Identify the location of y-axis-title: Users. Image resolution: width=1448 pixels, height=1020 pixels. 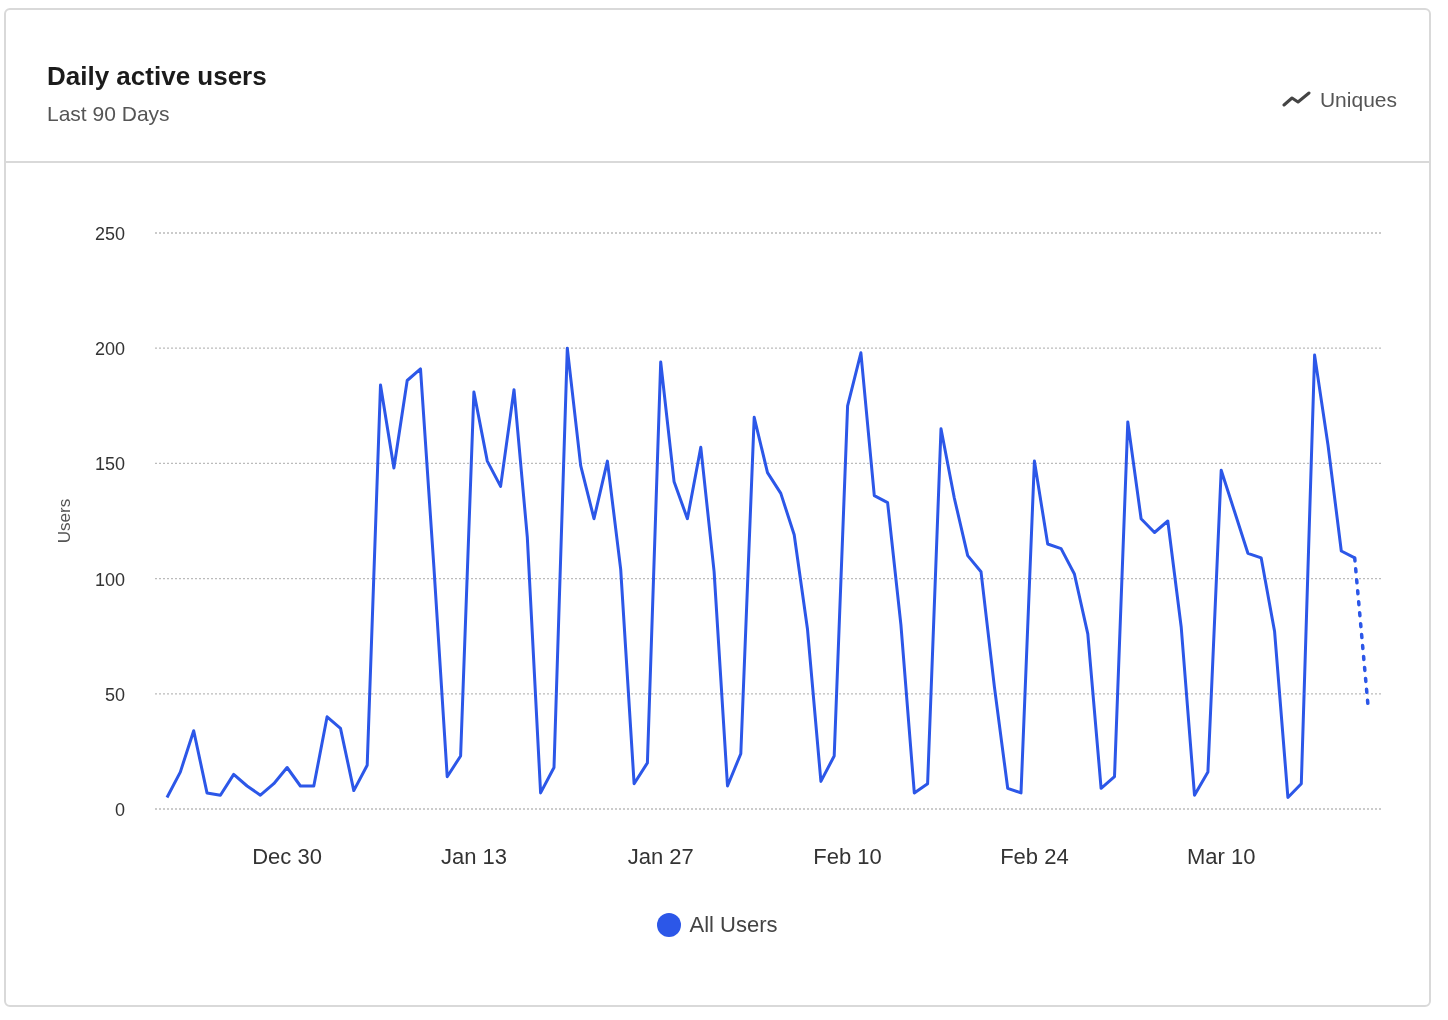
(64, 521).